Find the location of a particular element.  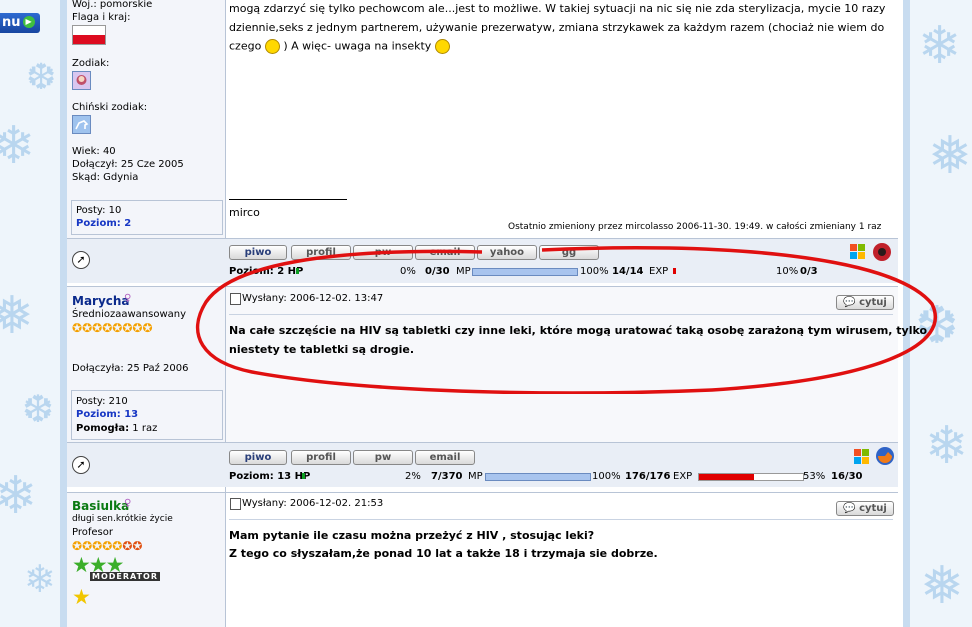

mp-percent: 100% is located at coordinates (606, 476).